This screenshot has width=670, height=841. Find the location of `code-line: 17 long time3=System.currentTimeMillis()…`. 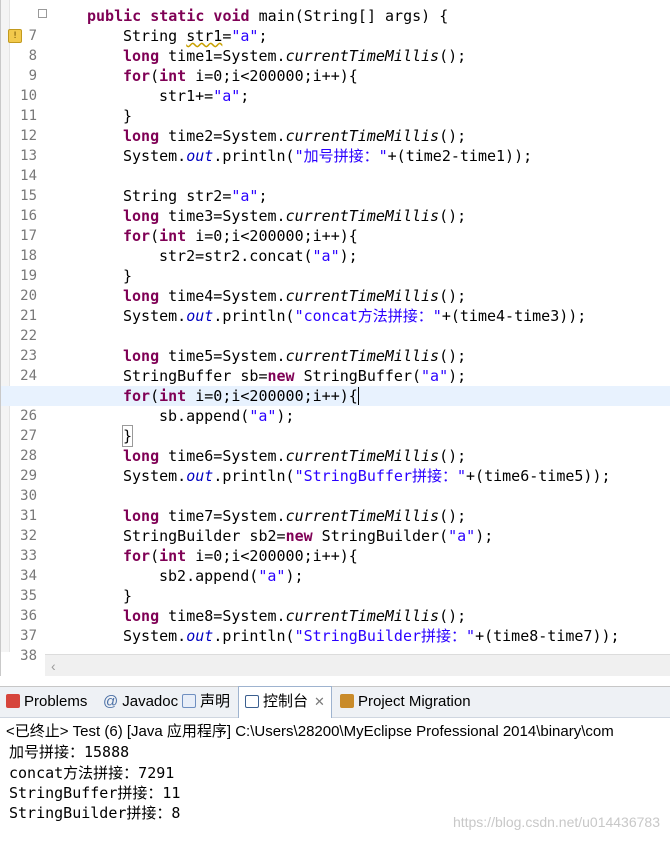

code-line: 17 long time3=System.currentTimeMillis()… is located at coordinates (335, 225).